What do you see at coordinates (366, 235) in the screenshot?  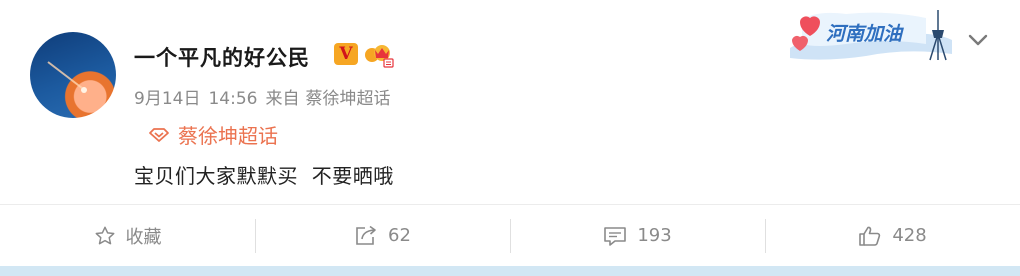 I see `repost-icon` at bounding box center [366, 235].